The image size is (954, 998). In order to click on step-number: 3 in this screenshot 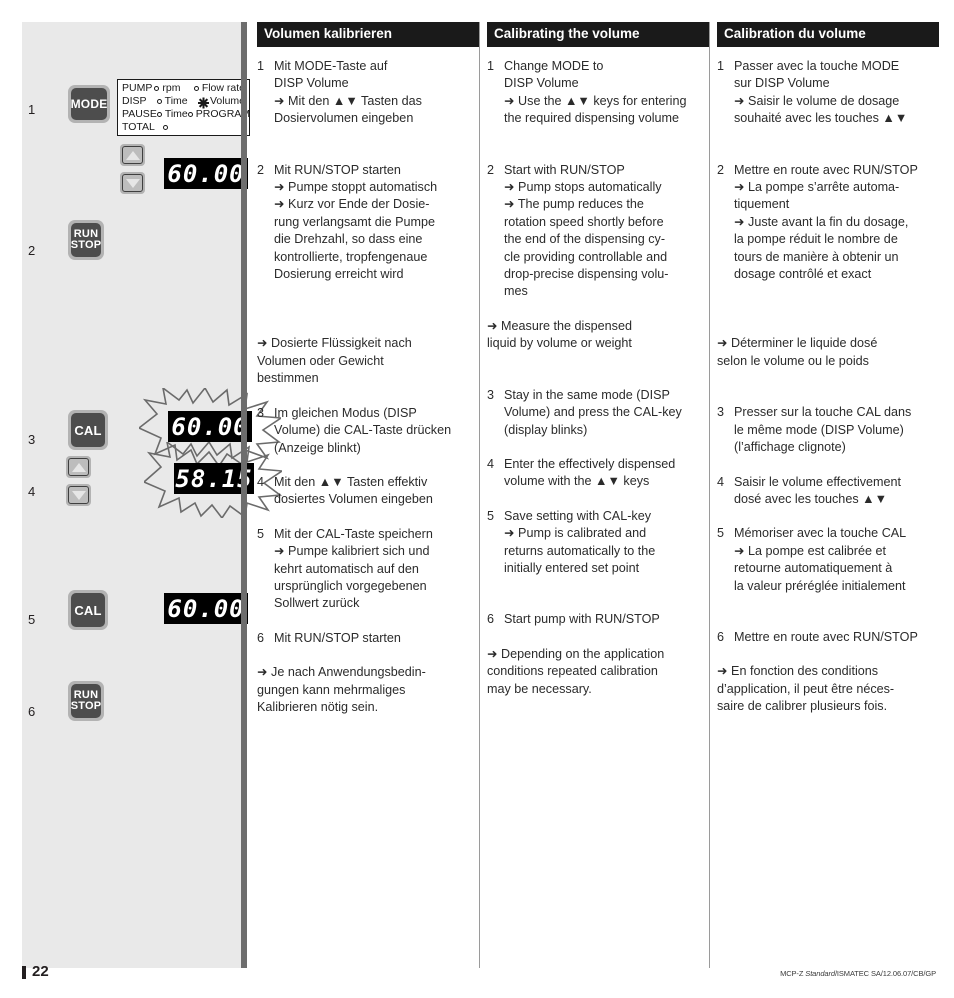, I will do `click(491, 394)`.